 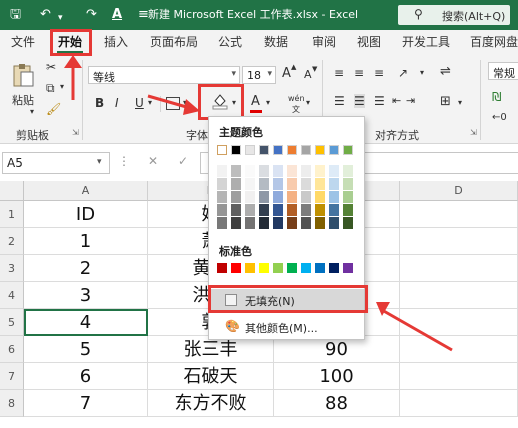 What do you see at coordinates (417, 330) in the screenshot?
I see `arrow-to-no-fill` at bounding box center [417, 330].